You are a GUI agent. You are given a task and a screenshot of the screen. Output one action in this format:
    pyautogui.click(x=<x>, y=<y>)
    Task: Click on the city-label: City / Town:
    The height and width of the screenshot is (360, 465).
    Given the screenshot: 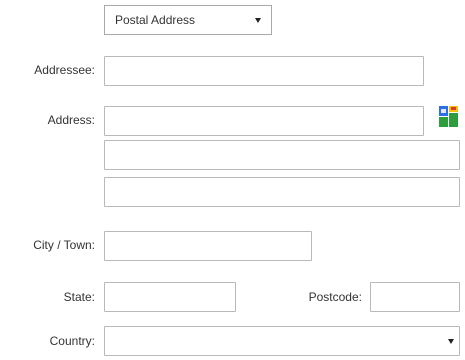 What is the action you would take?
    pyautogui.click(x=64, y=245)
    